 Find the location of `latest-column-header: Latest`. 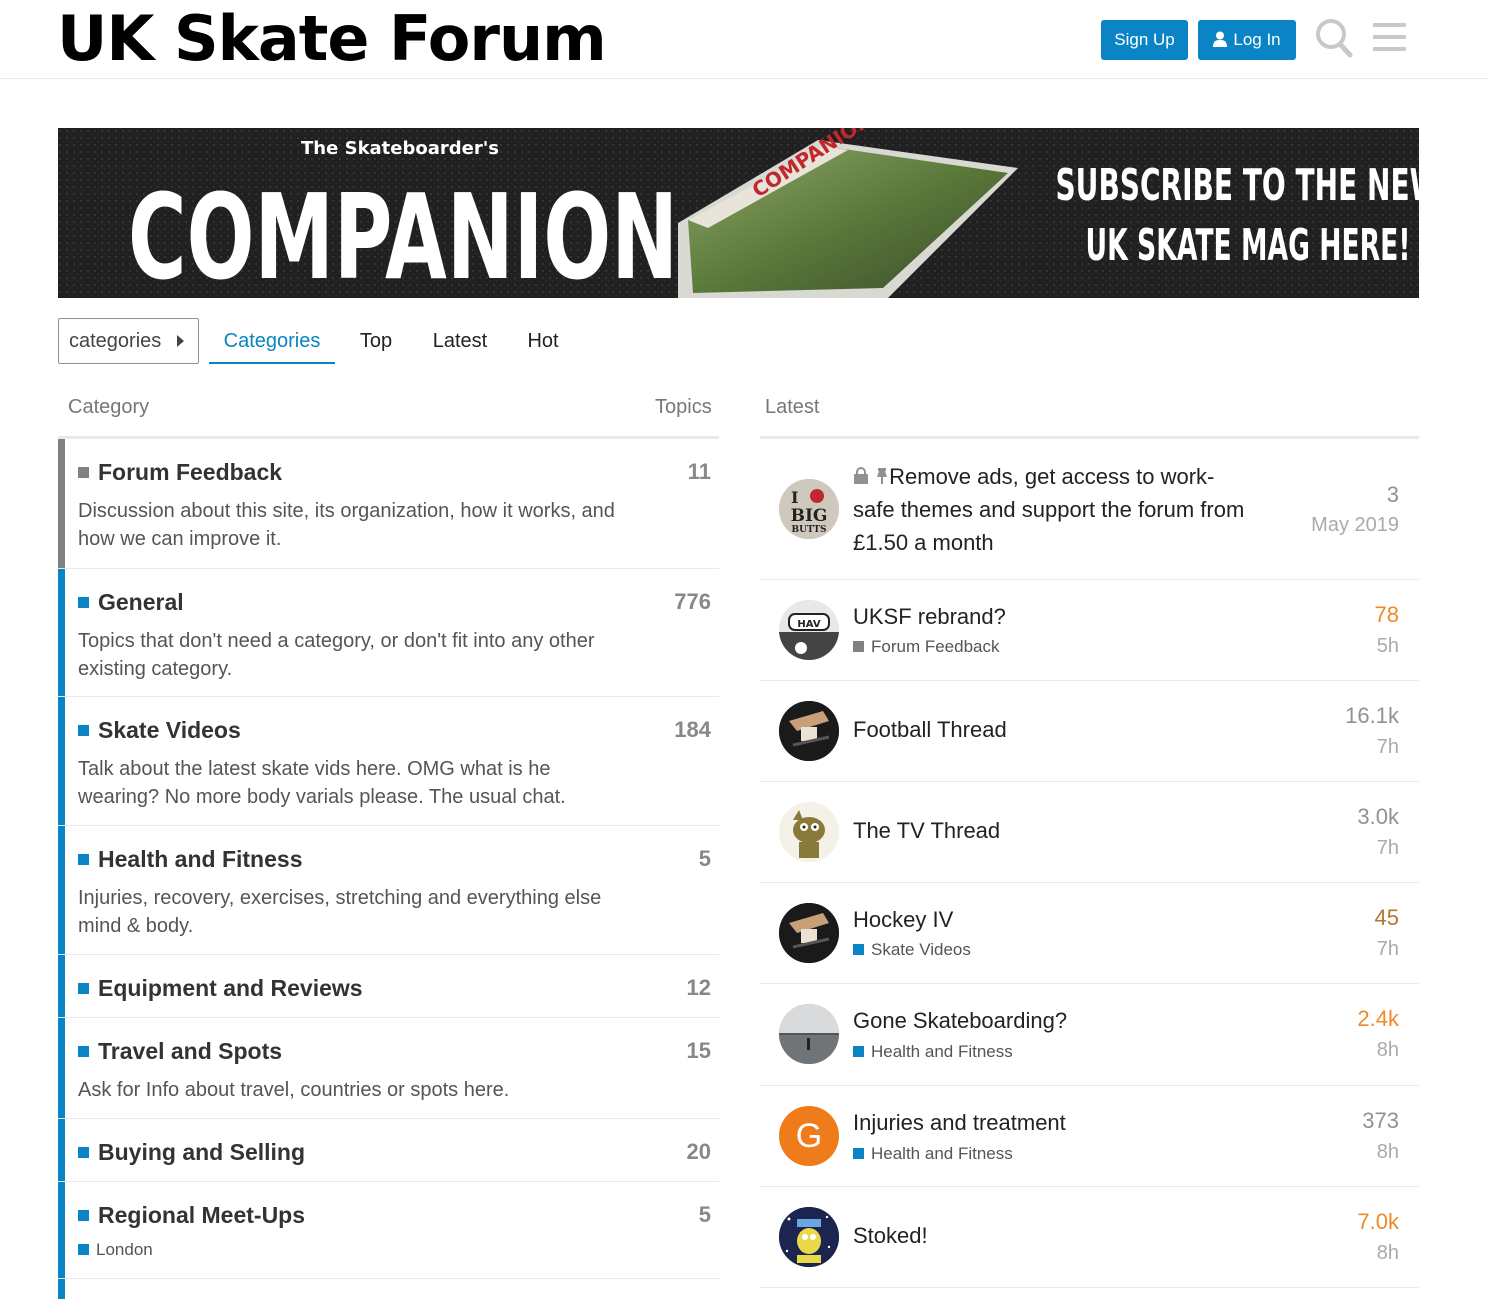

latest-column-header: Latest is located at coordinates (792, 407).